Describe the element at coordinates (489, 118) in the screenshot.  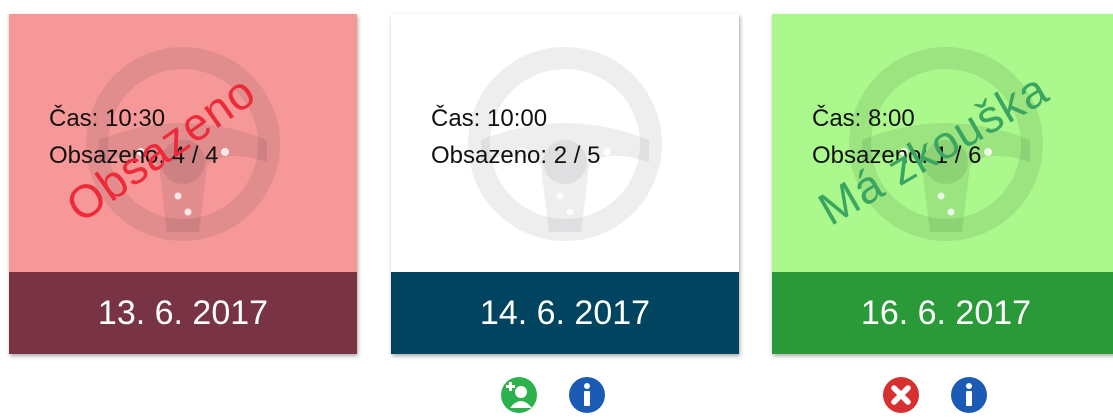
I see `term-time: Čas: 10:00` at that location.